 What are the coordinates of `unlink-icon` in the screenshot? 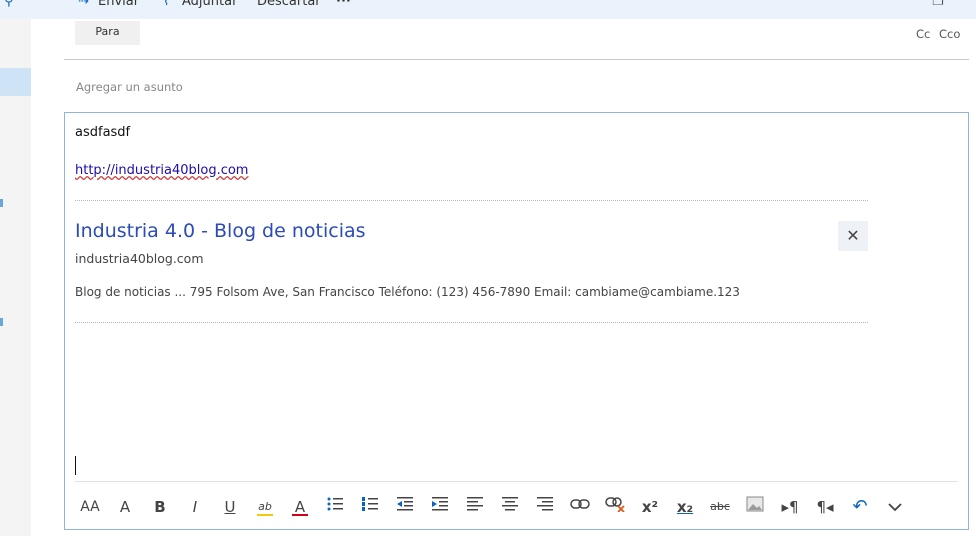 It's located at (615, 505).